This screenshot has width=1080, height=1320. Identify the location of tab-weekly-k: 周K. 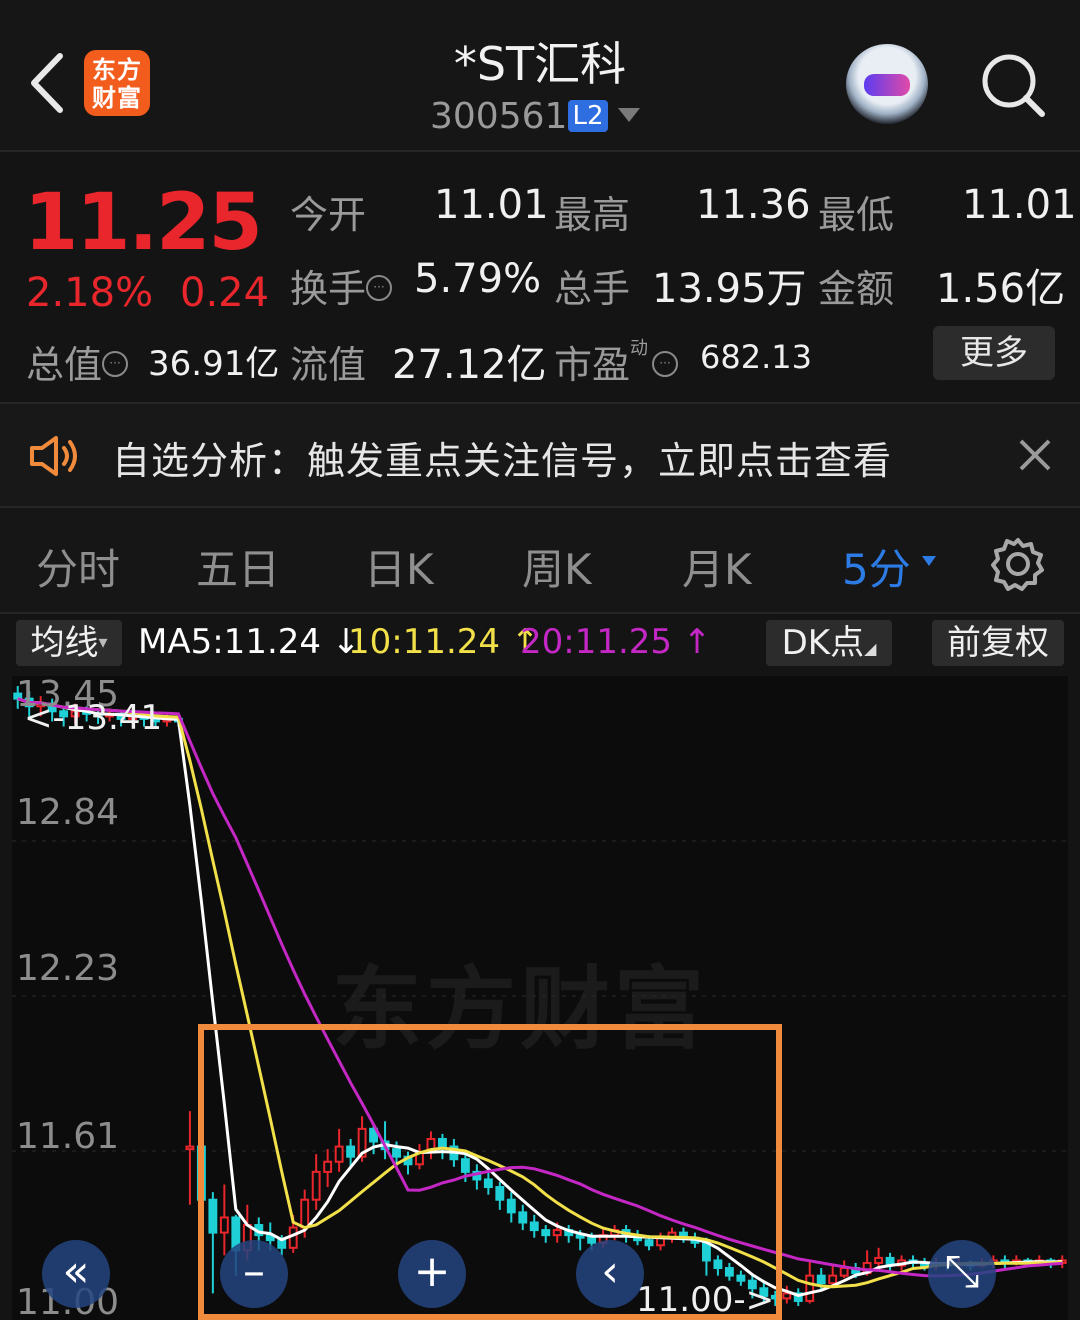
(557, 566).